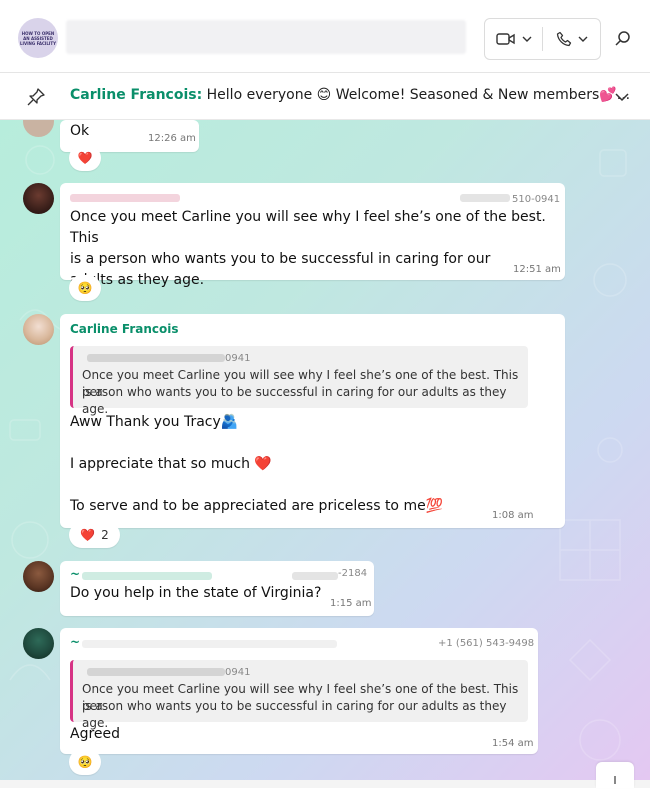 The width and height of the screenshot is (650, 792). I want to click on composer-edge, so click(325, 784).